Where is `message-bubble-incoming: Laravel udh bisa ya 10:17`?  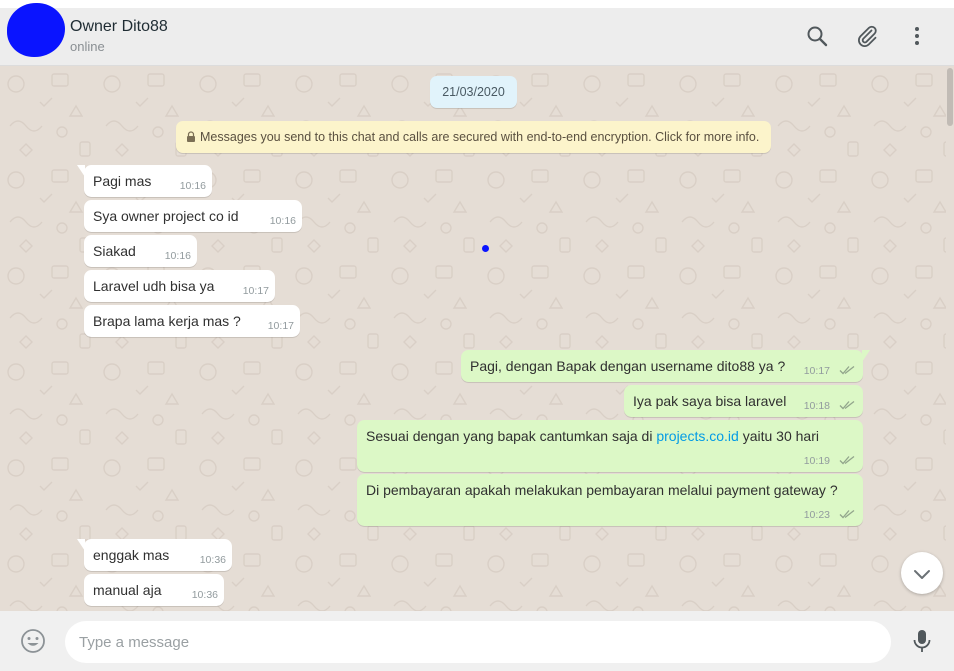
message-bubble-incoming: Laravel udh bisa ya 10:17 is located at coordinates (179, 286).